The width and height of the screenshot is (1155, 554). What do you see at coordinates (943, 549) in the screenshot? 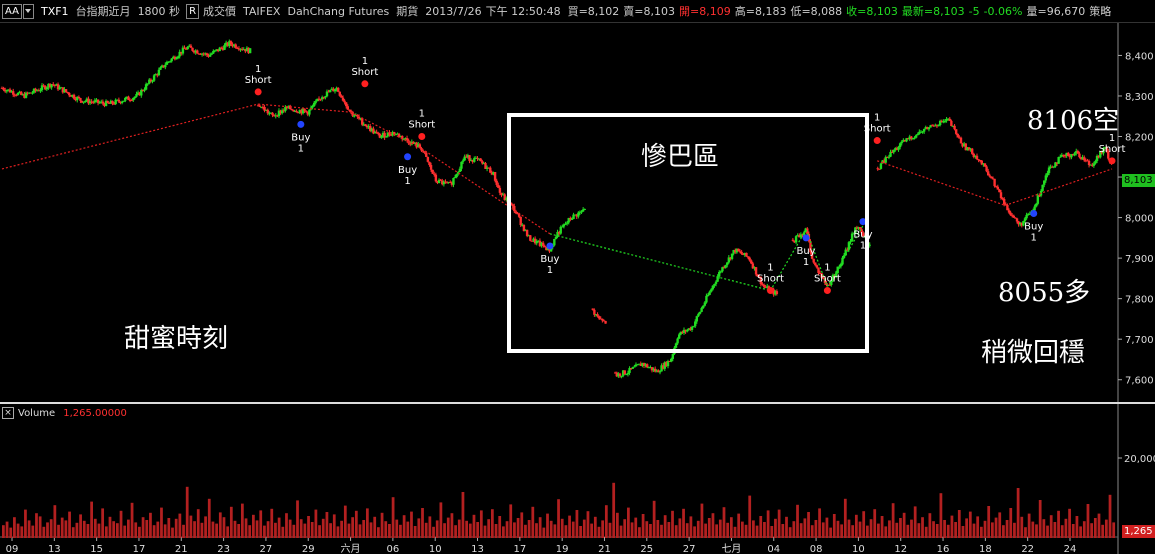
I see `x-tick-label: 16` at bounding box center [943, 549].